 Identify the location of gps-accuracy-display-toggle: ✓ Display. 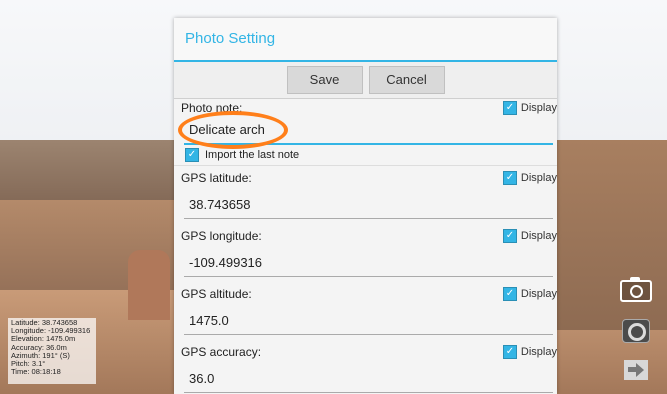
(529, 352).